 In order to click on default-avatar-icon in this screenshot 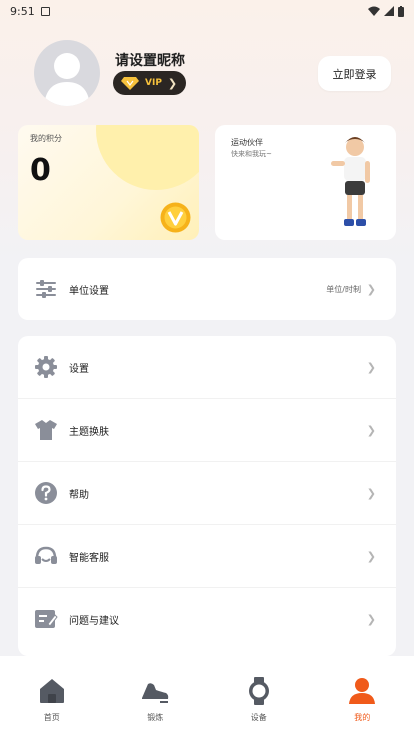, I will do `click(67, 79)`.